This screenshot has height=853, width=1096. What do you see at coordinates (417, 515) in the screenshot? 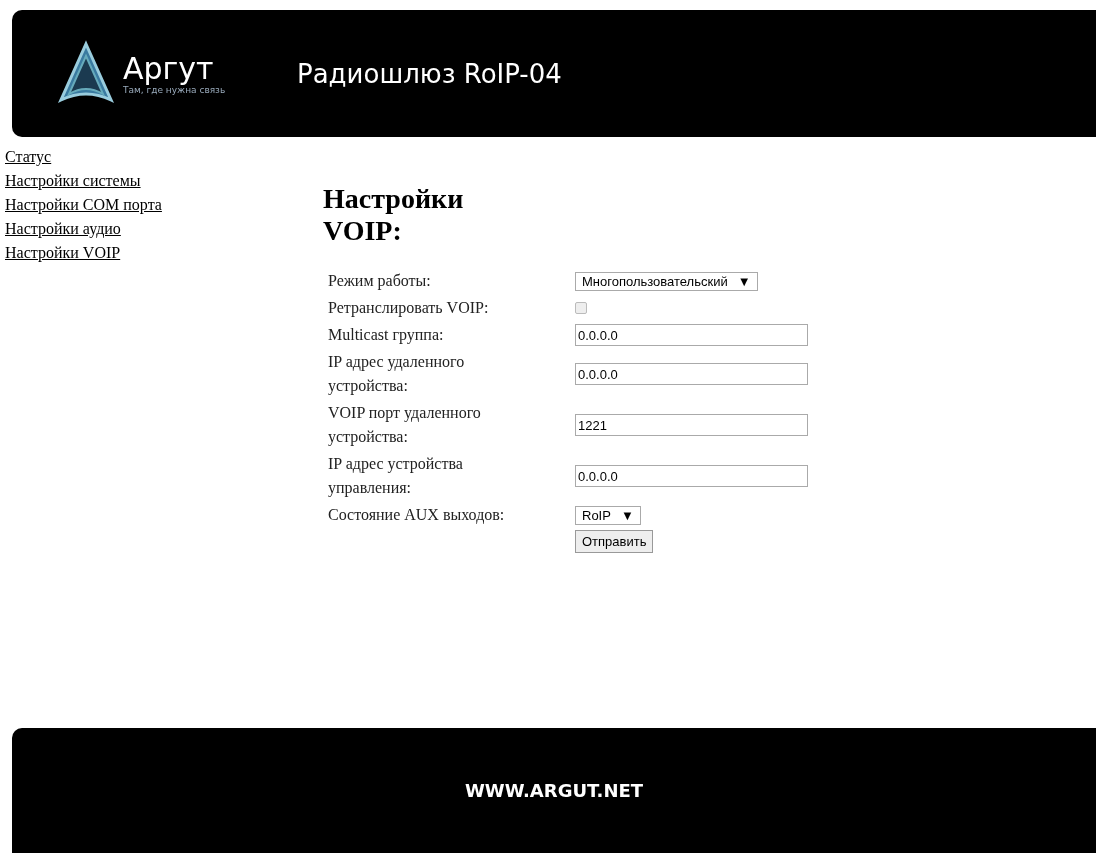
I see `field-label: Состояние AUX выходов:` at bounding box center [417, 515].